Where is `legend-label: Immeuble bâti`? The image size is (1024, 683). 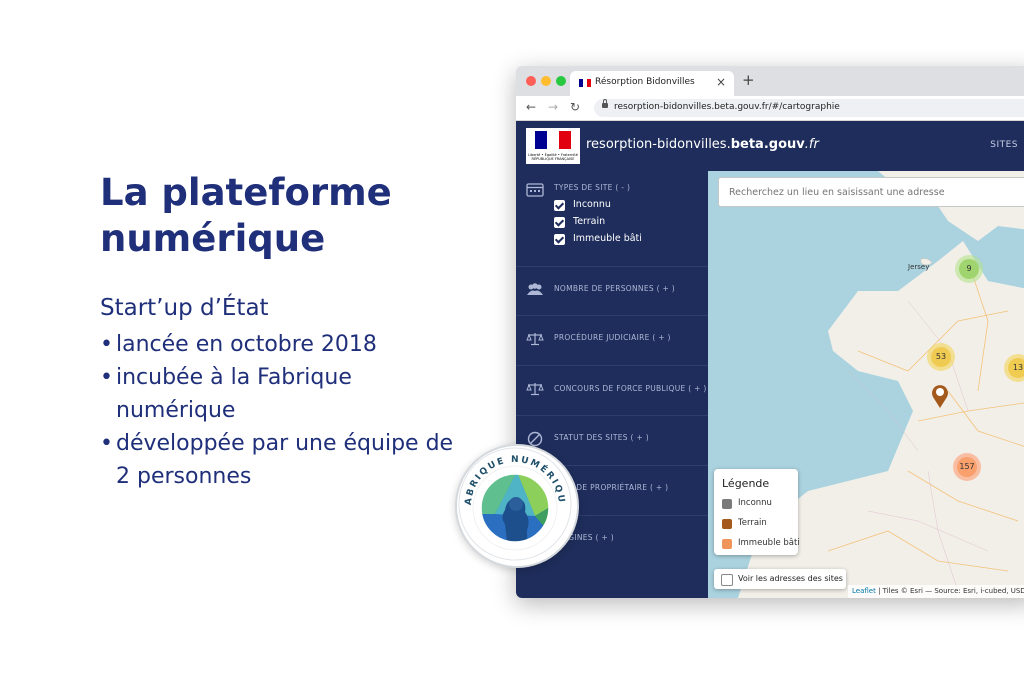
legend-label: Immeuble bâti is located at coordinates (769, 543).